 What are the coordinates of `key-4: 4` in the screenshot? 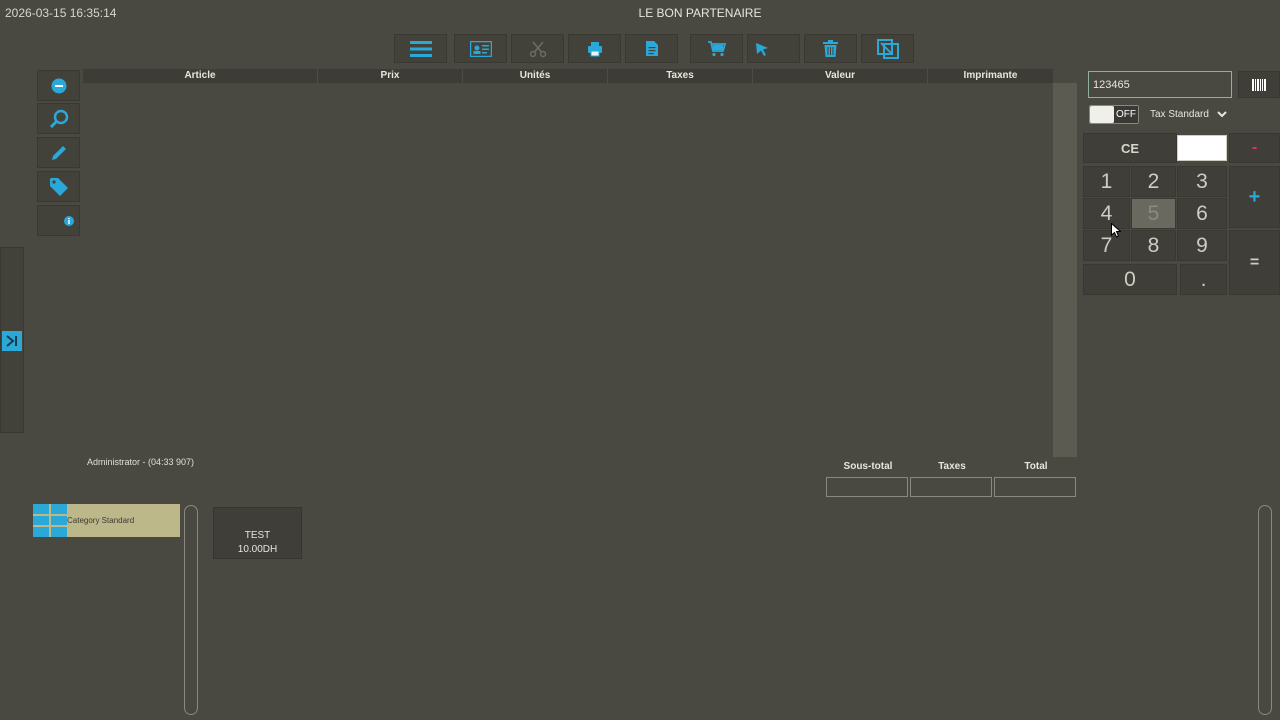 It's located at (1106, 213).